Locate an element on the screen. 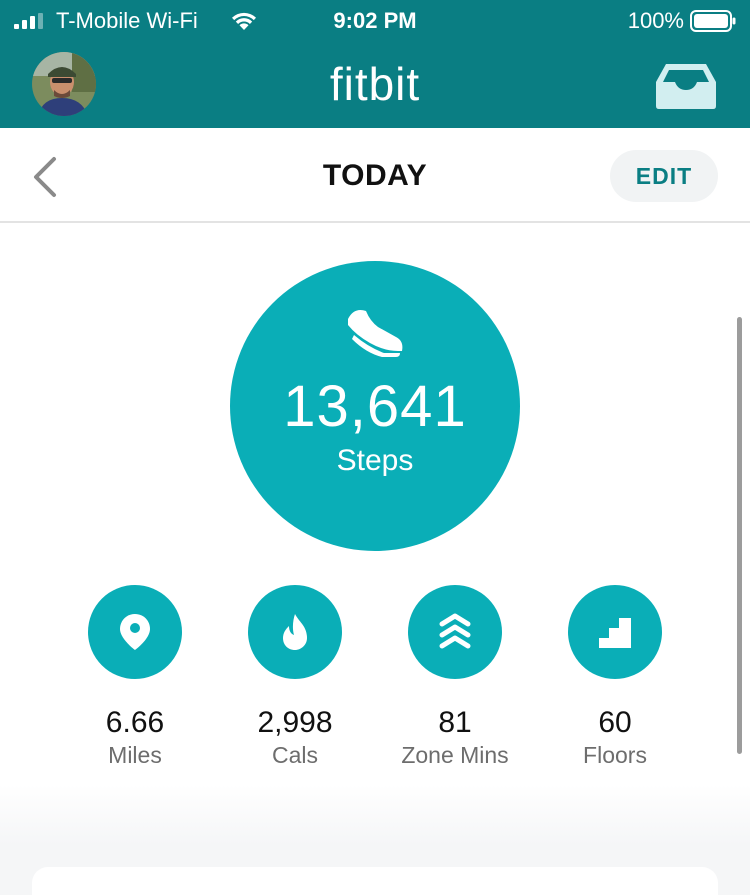  stat-zone-minutes: 81 Zone Mins is located at coordinates (455, 677).